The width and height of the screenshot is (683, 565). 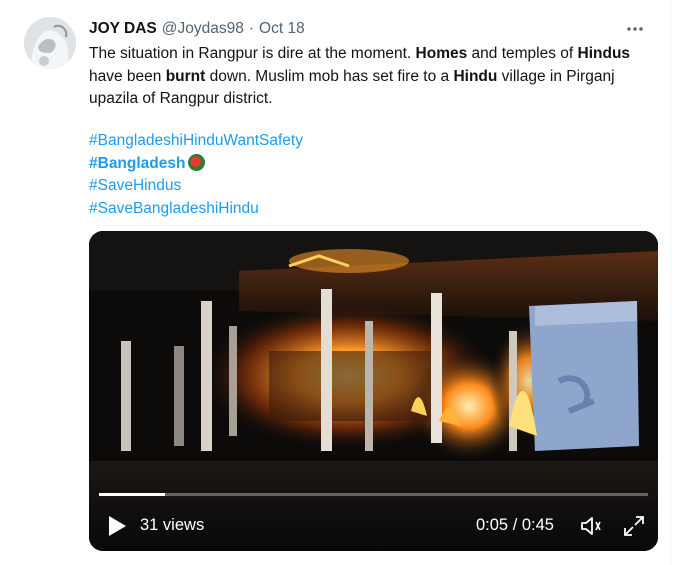 What do you see at coordinates (515, 525) in the screenshot?
I see `video-time: 0:05 / 0:45` at bounding box center [515, 525].